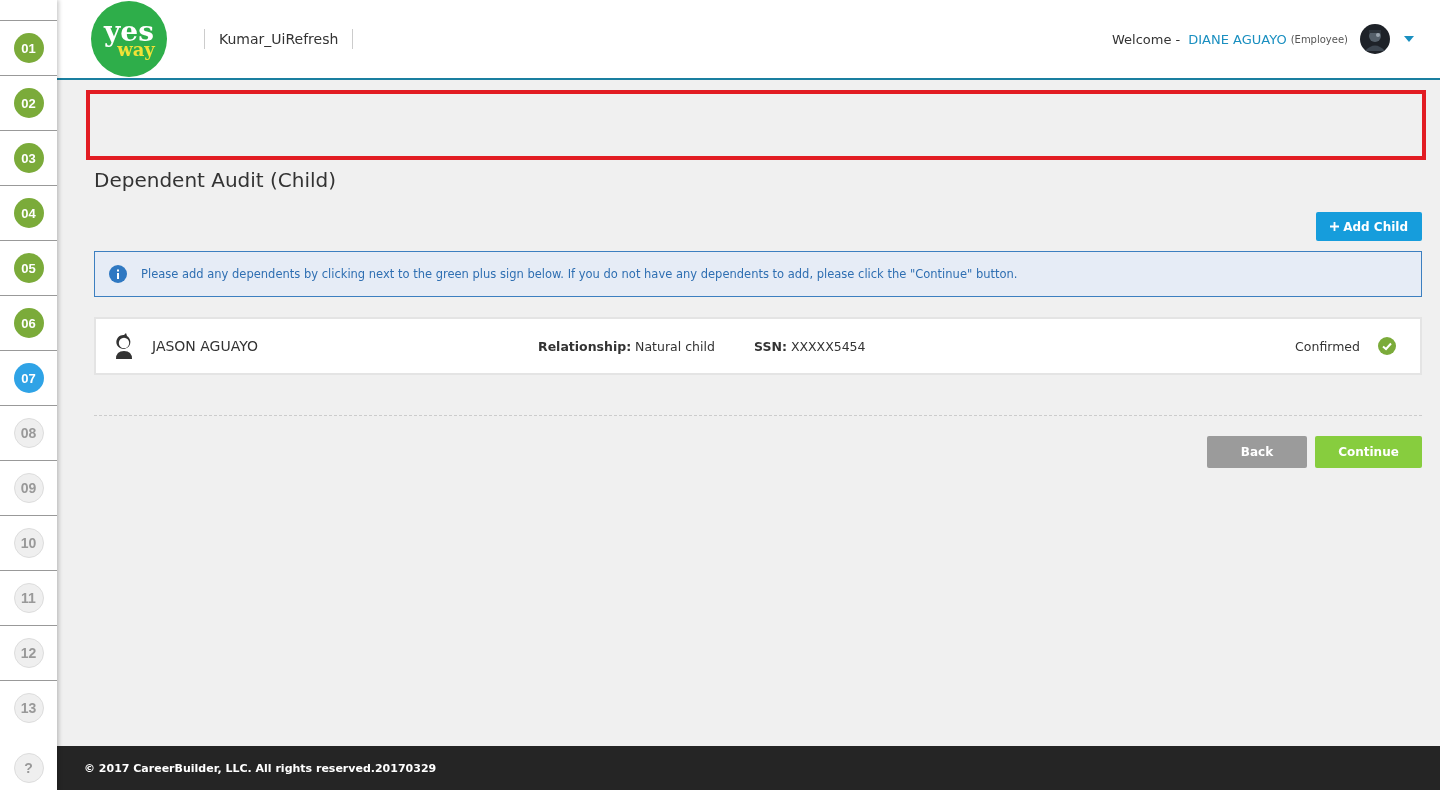 Image resolution: width=1440 pixels, height=790 pixels. Describe the element at coordinates (28, 653) in the screenshot. I see `step-badge: 12` at that location.